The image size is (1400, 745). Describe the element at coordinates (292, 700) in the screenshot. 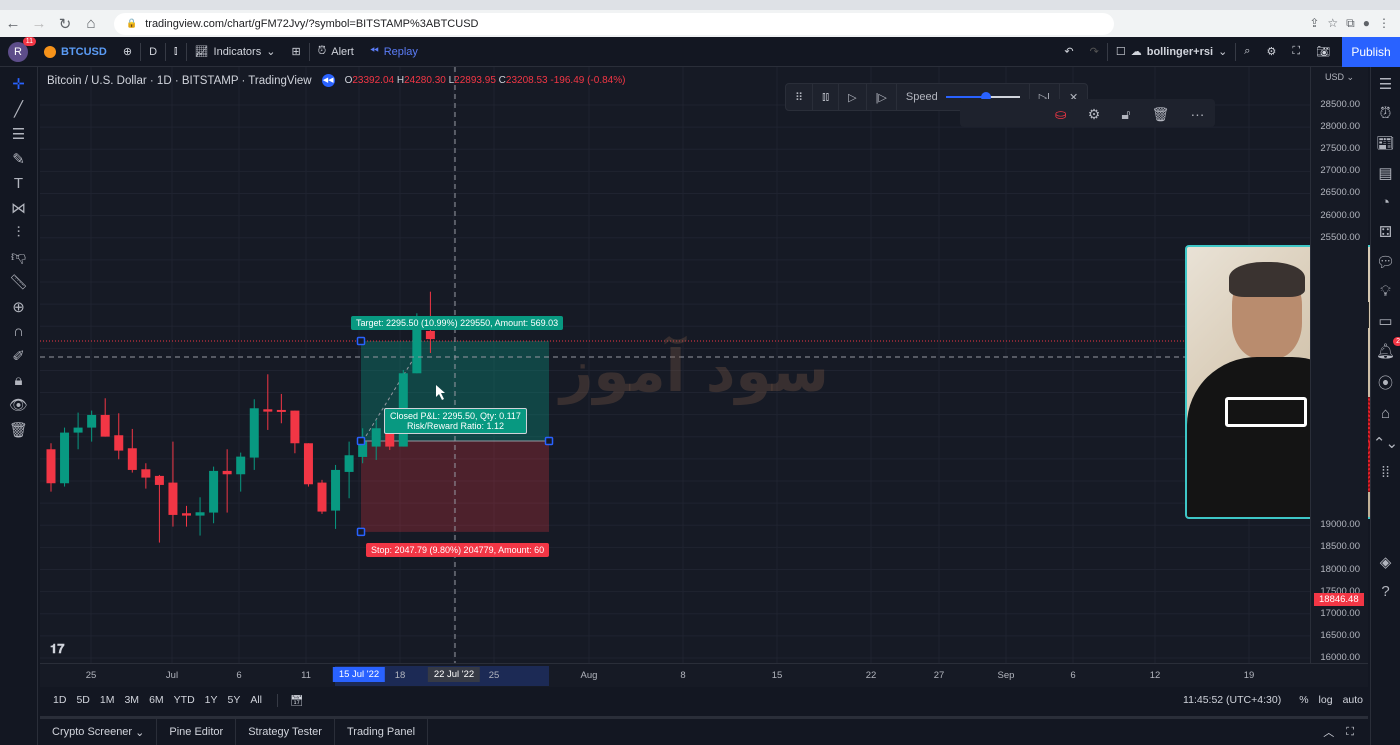

I see `goto-date-icon: 📅︎` at that location.